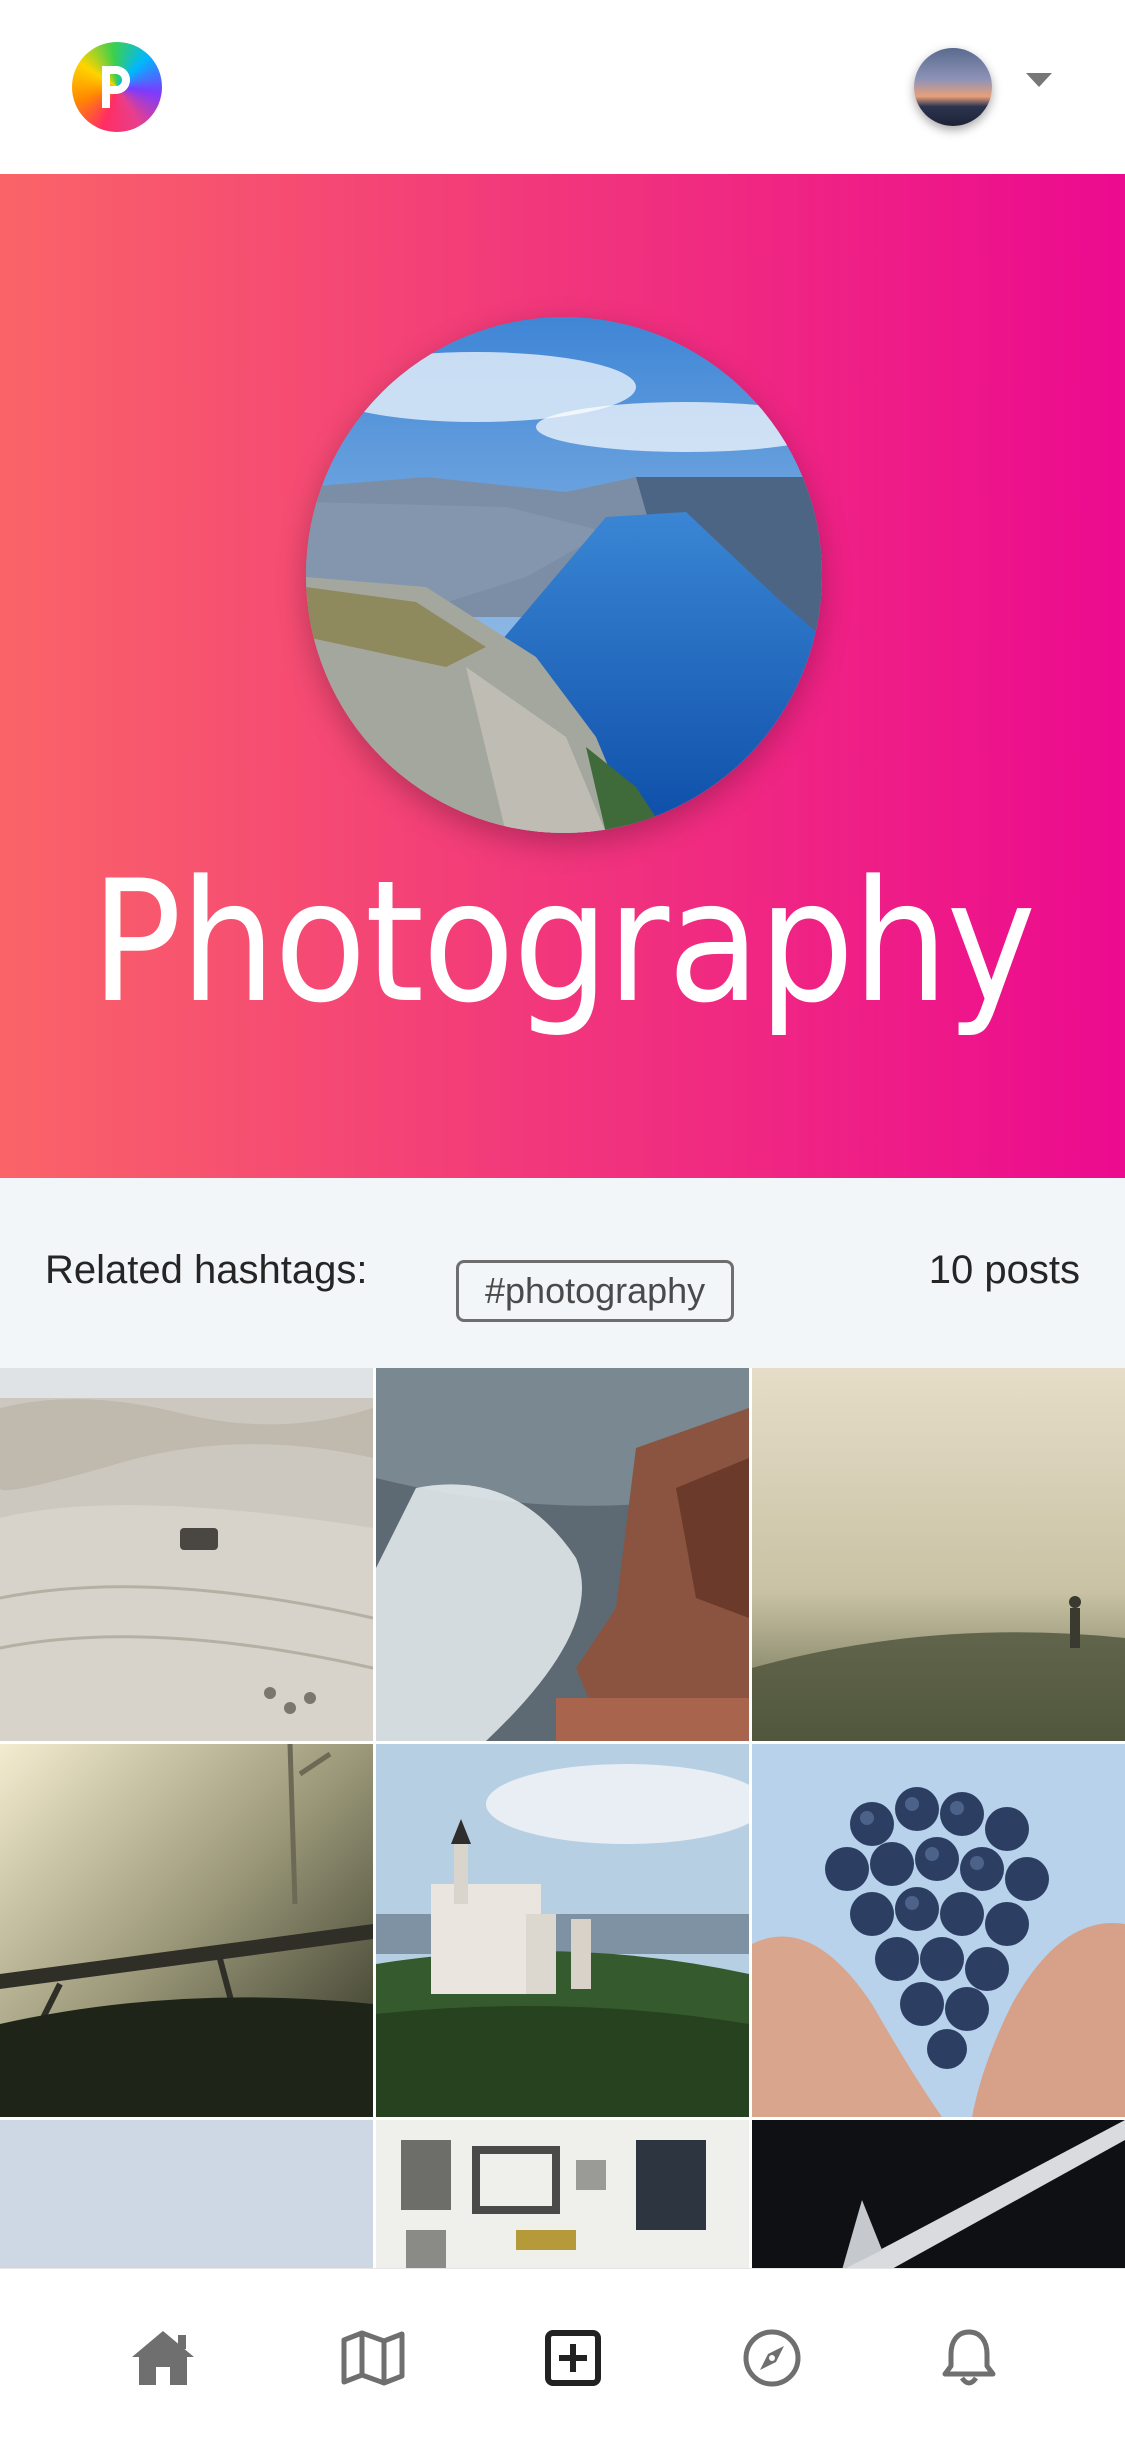 The width and height of the screenshot is (1125, 2437). I want to click on grid-post-architecture, so click(938, 2194).